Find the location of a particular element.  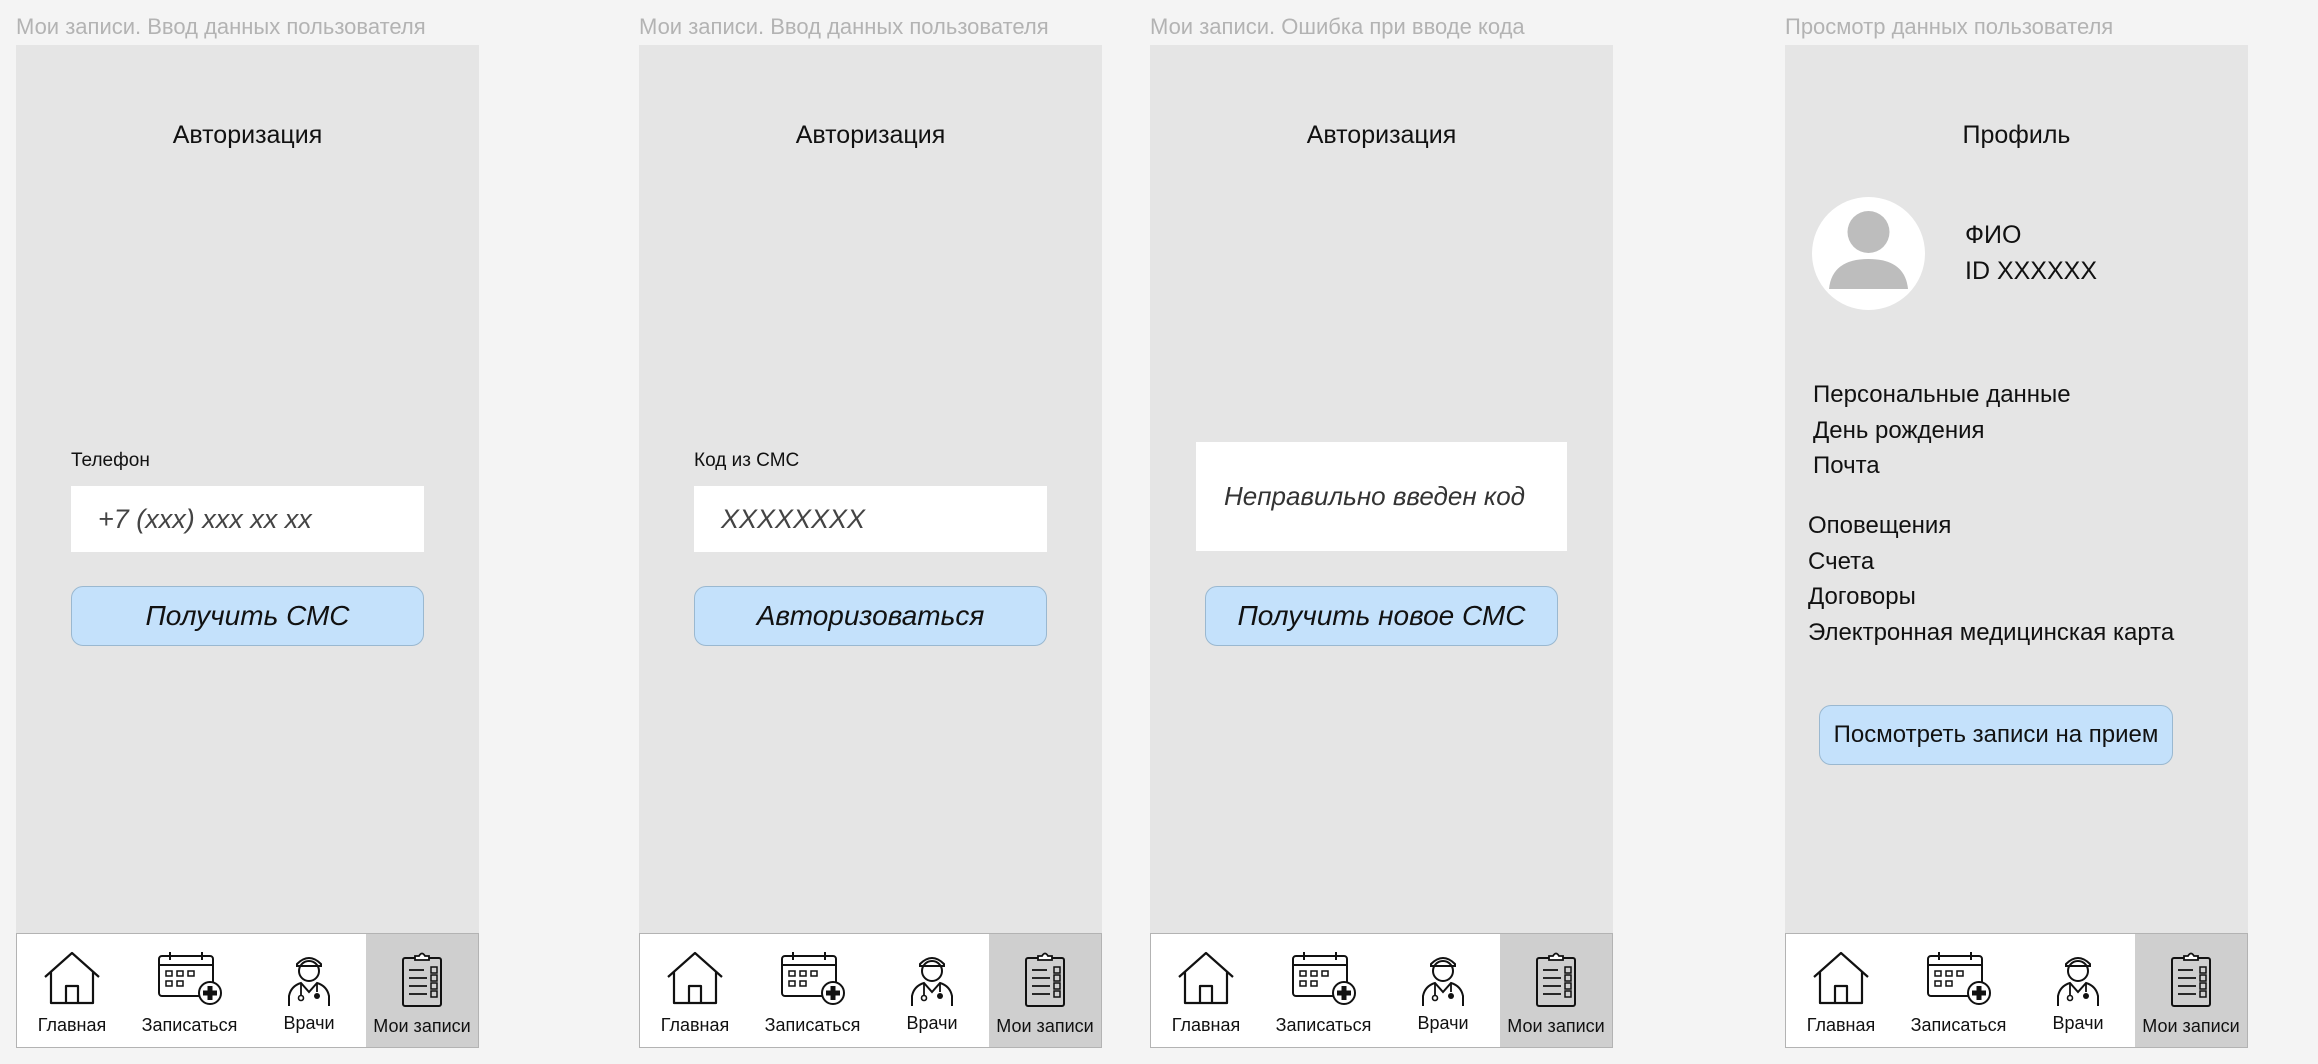

authorize-button: Авторизоваться is located at coordinates (870, 616).